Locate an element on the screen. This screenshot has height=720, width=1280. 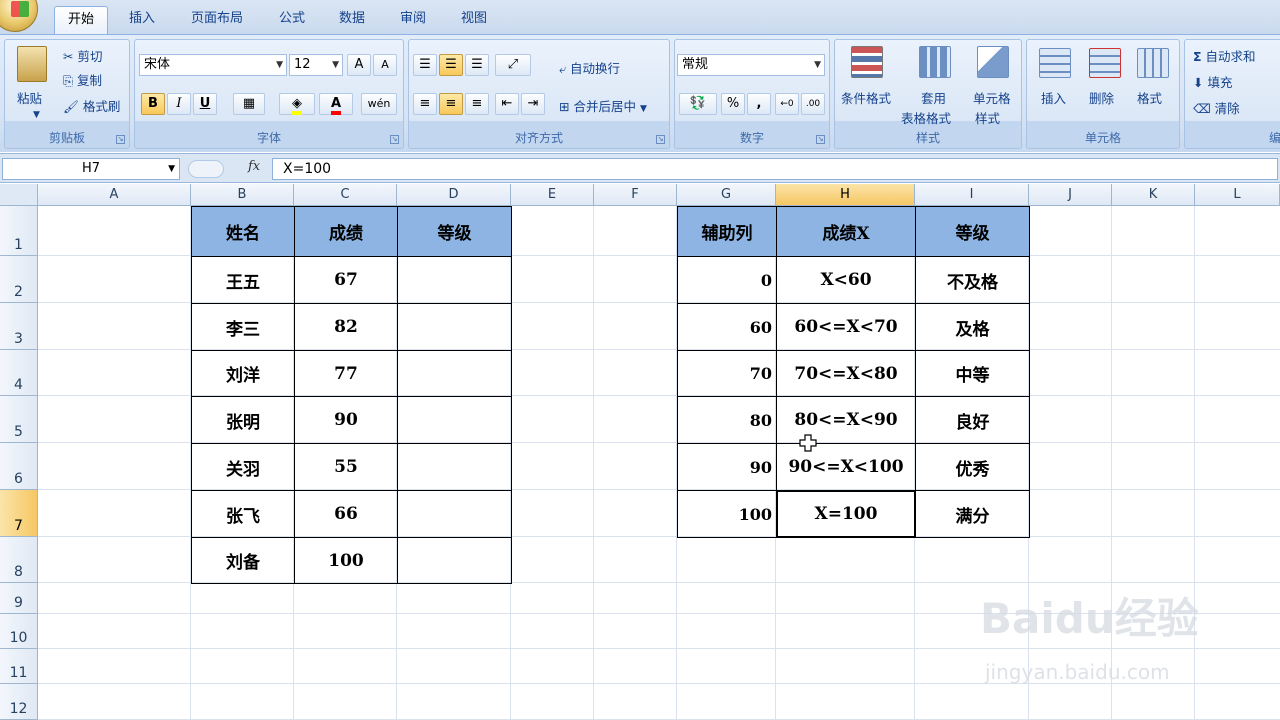
number-format-select: 常规 ▼ is located at coordinates (751, 65).